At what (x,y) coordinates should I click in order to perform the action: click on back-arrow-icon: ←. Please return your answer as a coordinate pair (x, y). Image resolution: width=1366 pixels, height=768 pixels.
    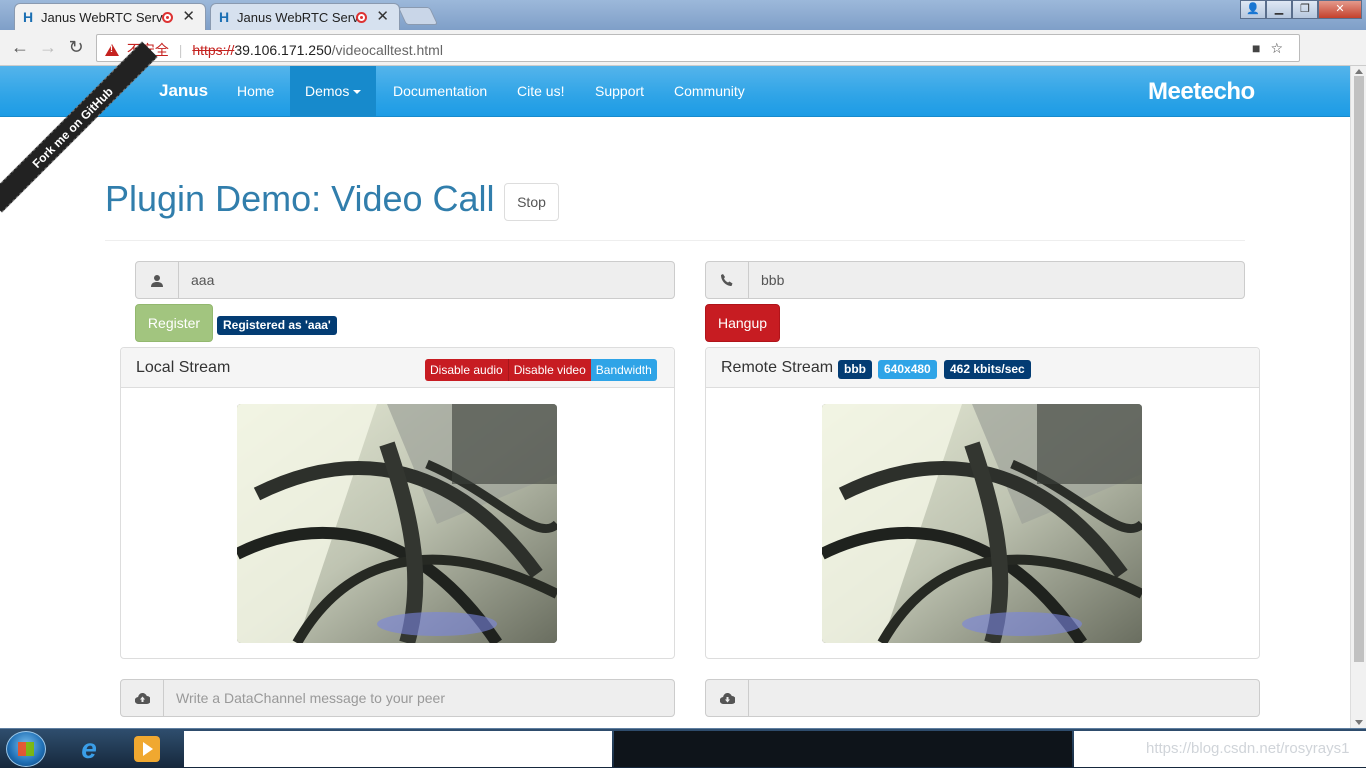
    Looking at the image, I should click on (20, 47).